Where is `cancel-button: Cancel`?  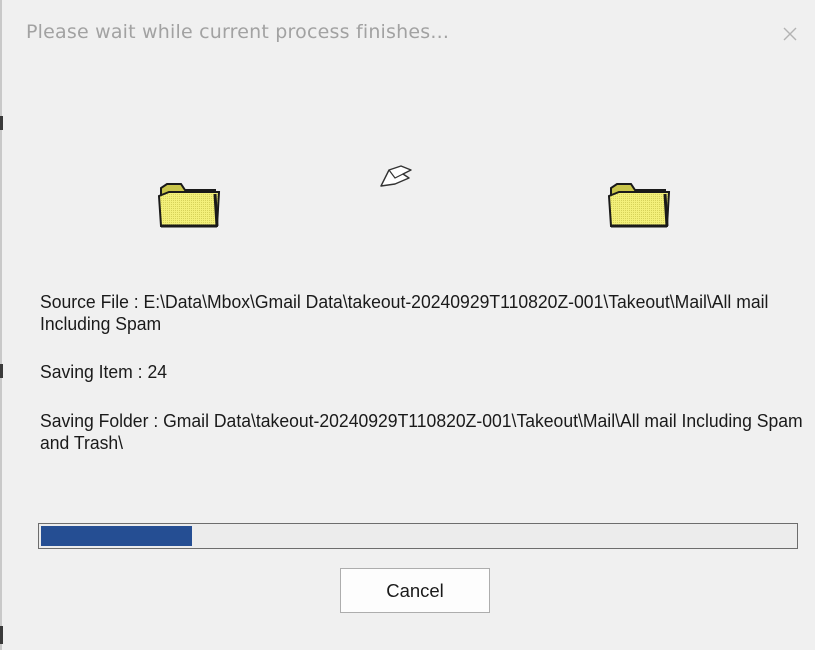
cancel-button: Cancel is located at coordinates (415, 590).